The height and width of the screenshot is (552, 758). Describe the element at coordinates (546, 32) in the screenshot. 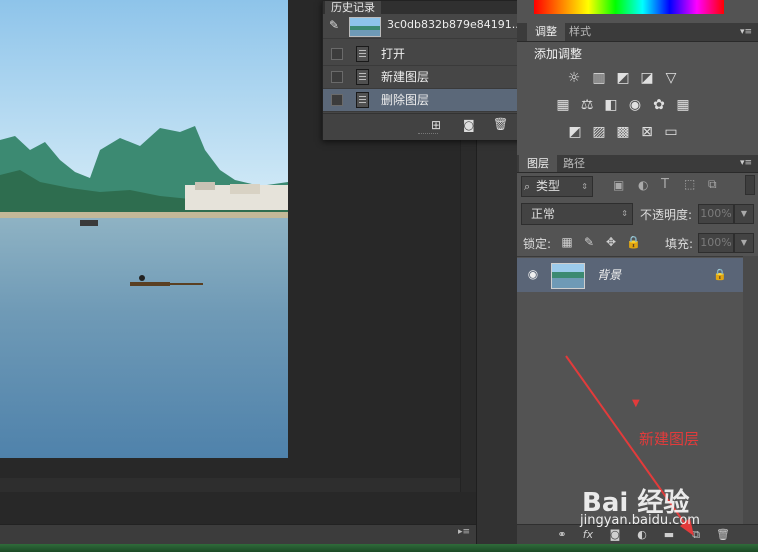

I see `tab-adjustments: 调整` at that location.